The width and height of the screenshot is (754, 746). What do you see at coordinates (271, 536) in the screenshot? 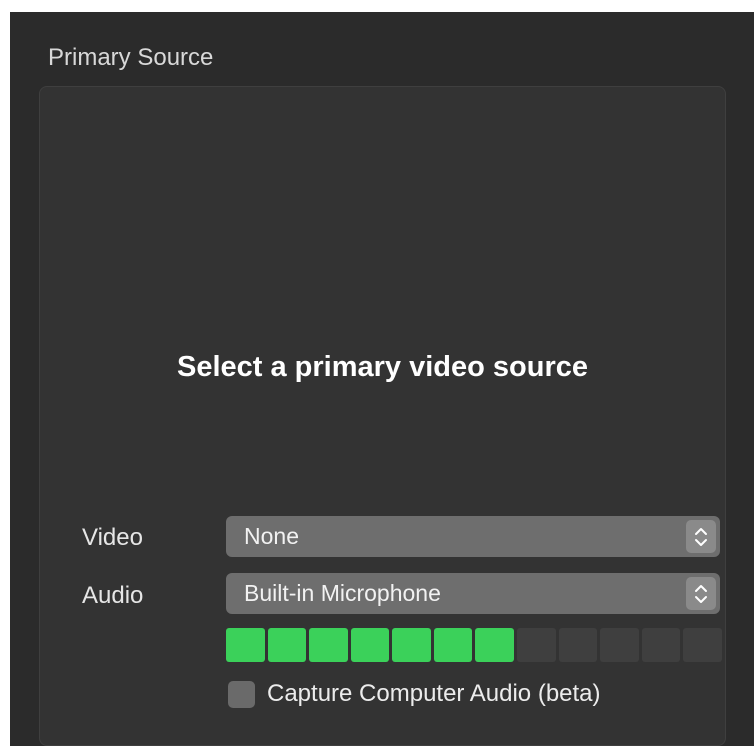
I see `video-selected-value: None` at bounding box center [271, 536].